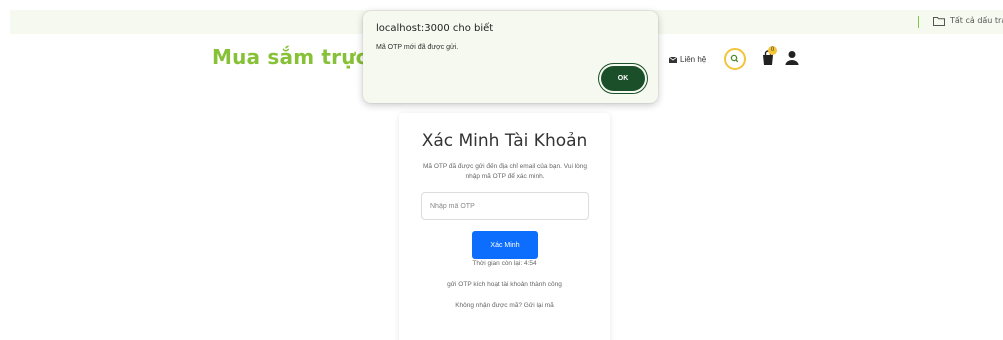 This screenshot has height=340, width=1003. I want to click on dialog-origin: localhost:3000 cho biết, so click(435, 28).